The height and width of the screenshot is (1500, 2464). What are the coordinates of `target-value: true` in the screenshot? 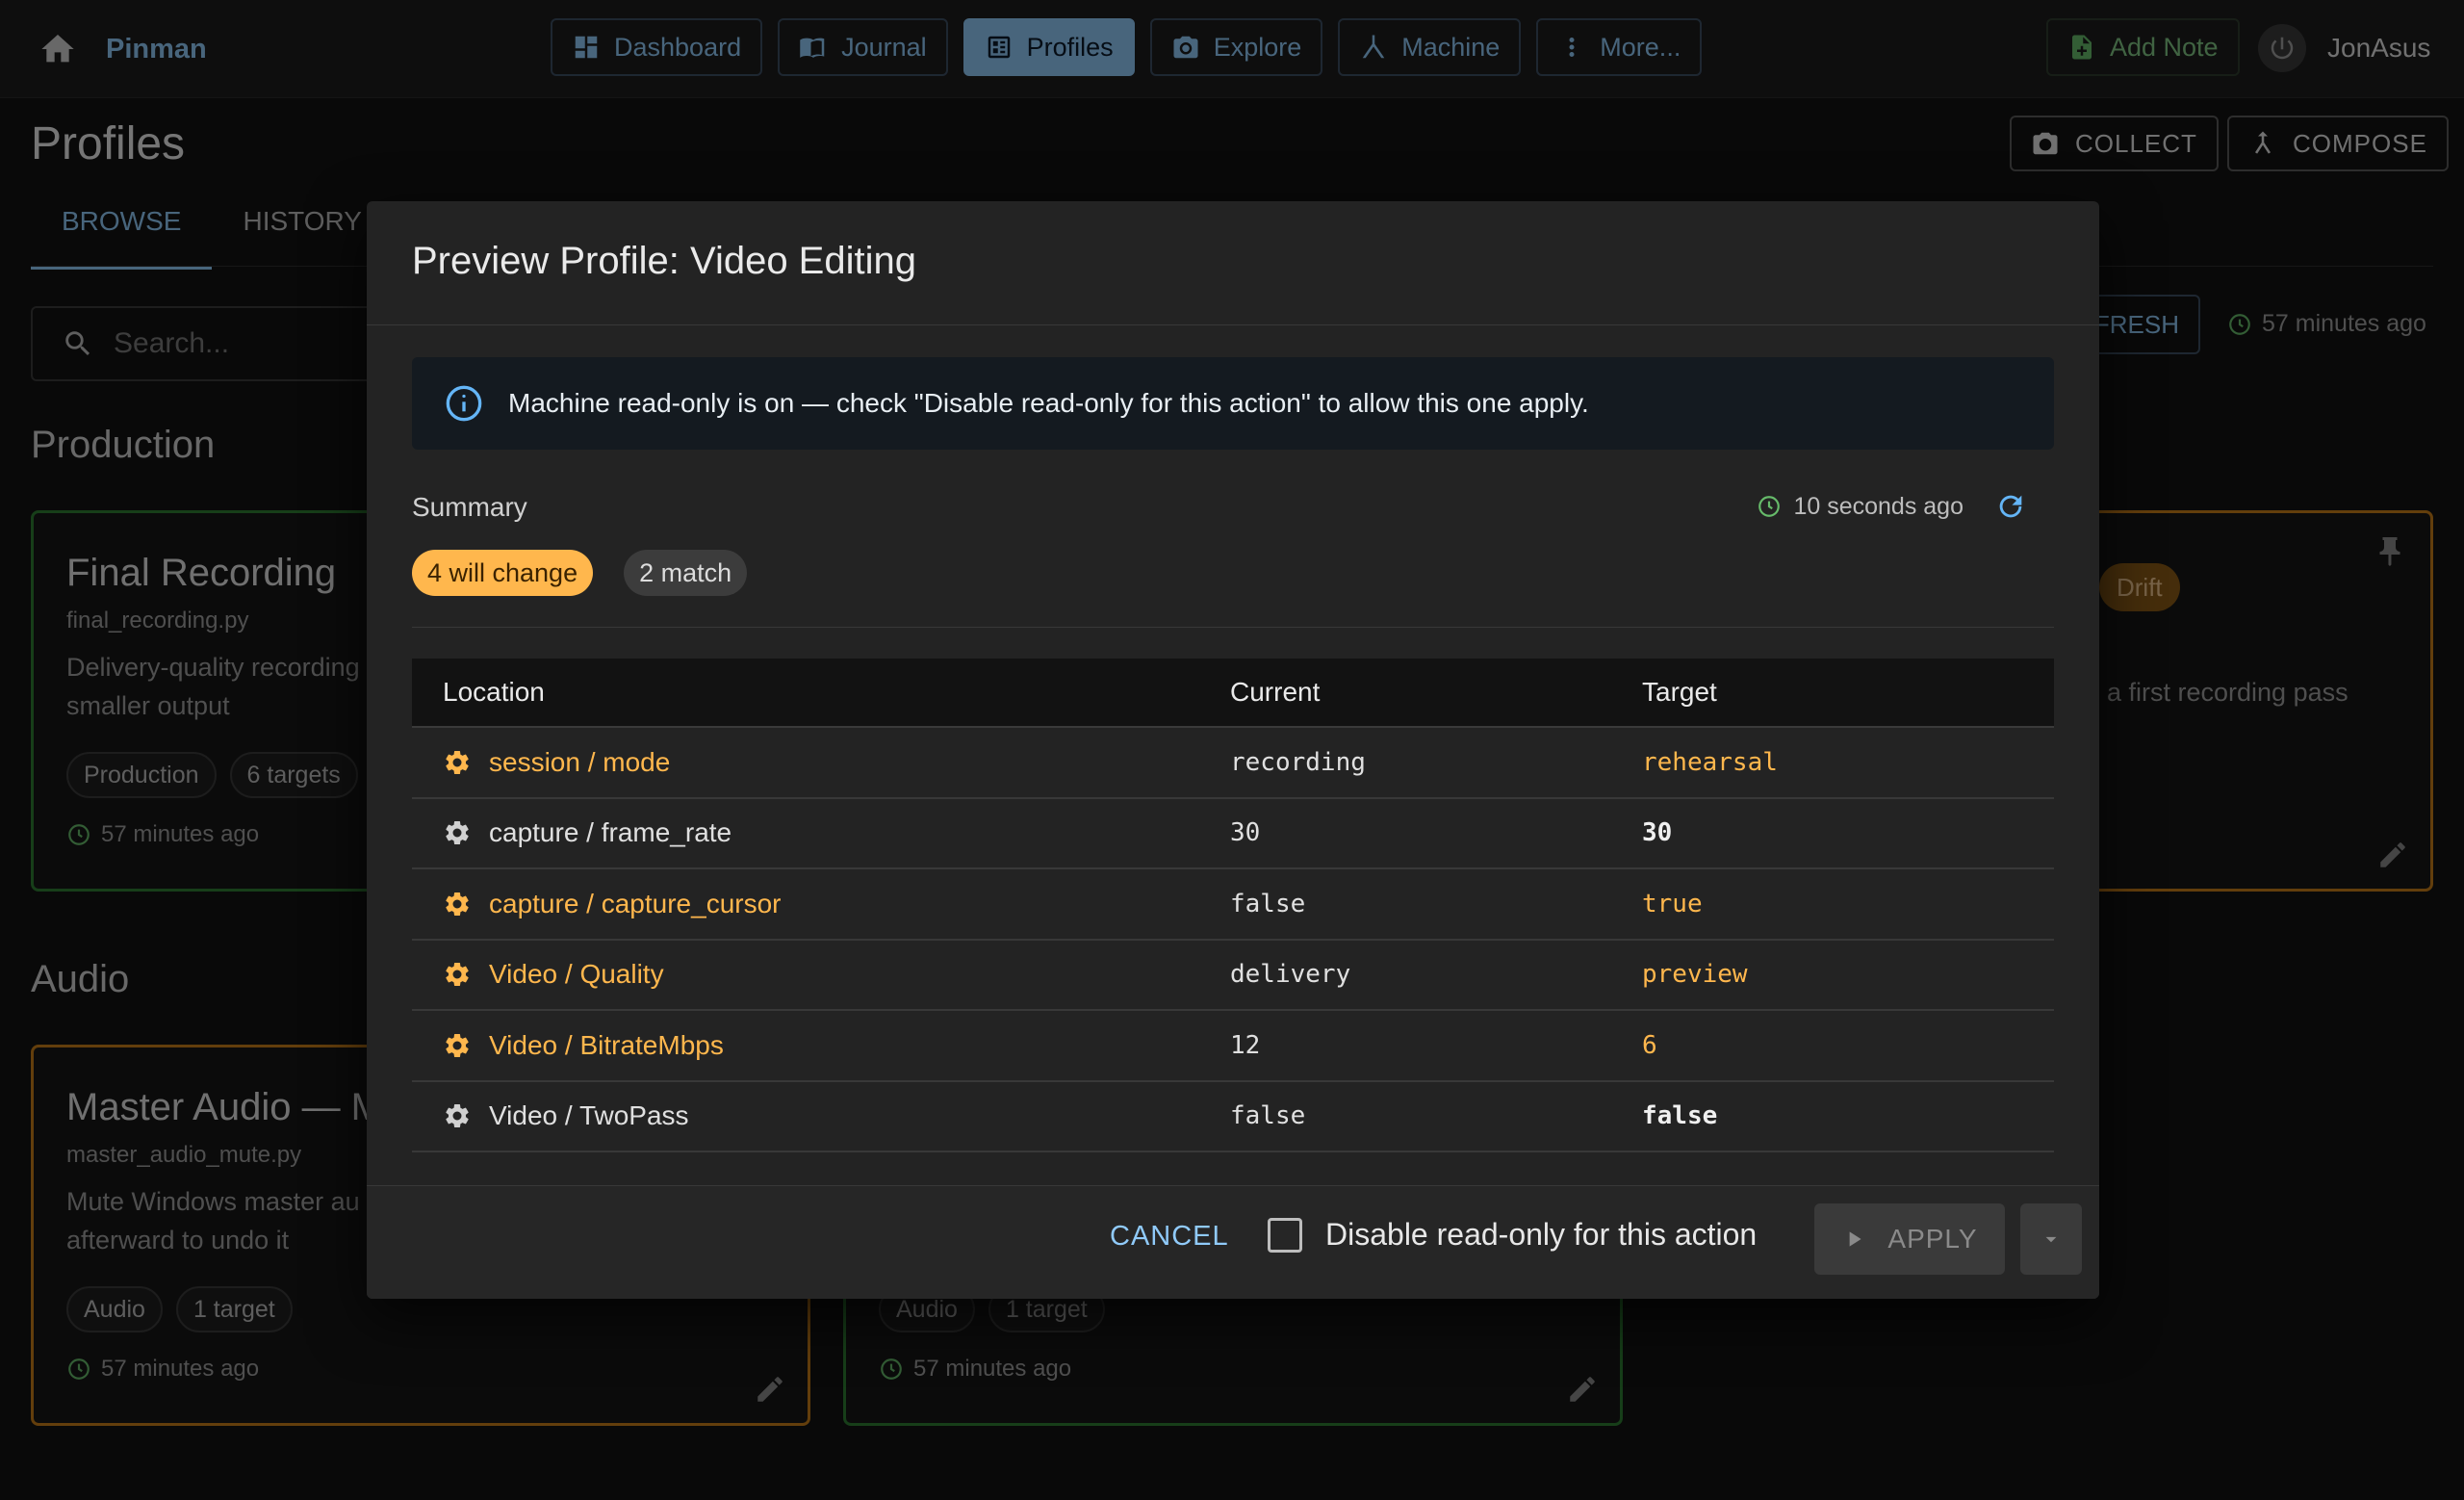 It's located at (1672, 903).